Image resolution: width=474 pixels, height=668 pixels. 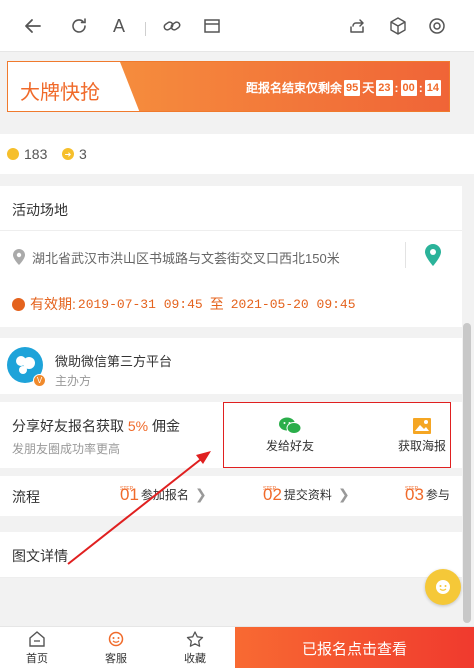 What do you see at coordinates (37, 648) in the screenshot?
I see `nav-home: 首页` at bounding box center [37, 648].